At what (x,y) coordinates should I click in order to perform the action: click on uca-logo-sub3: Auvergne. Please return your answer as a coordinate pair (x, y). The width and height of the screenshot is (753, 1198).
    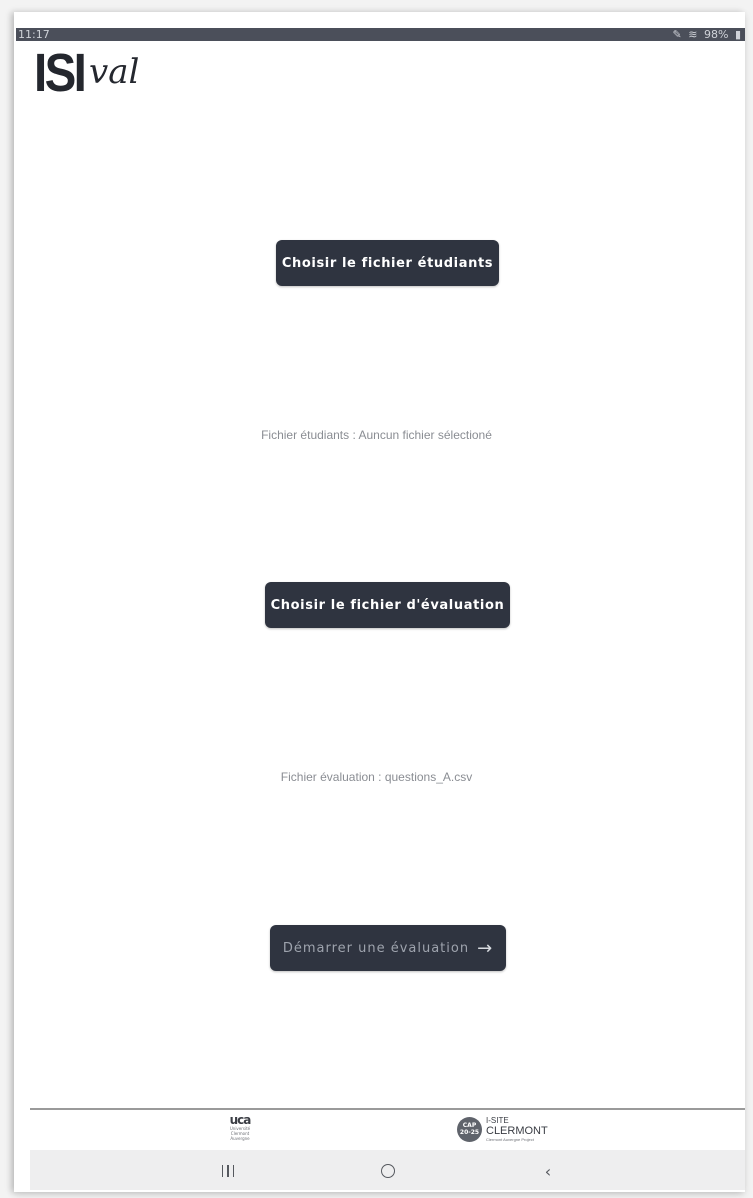
    Looking at the image, I should click on (240, 1138).